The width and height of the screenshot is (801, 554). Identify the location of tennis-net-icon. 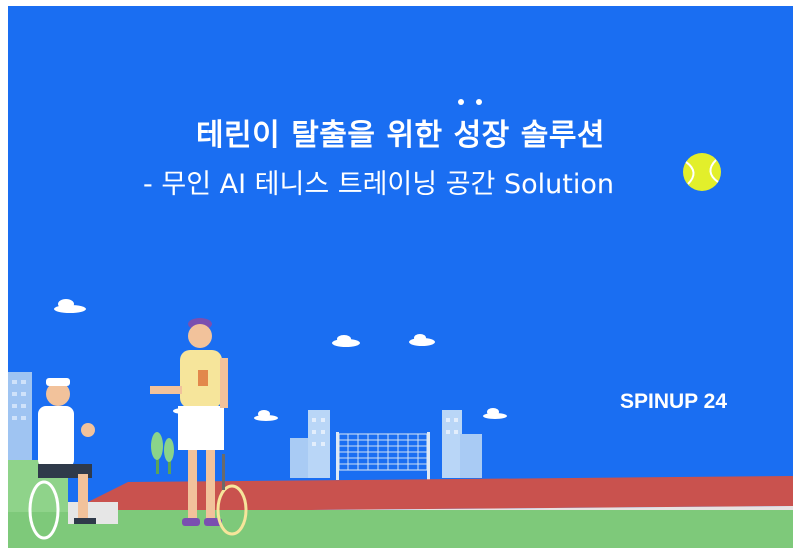
(383, 456).